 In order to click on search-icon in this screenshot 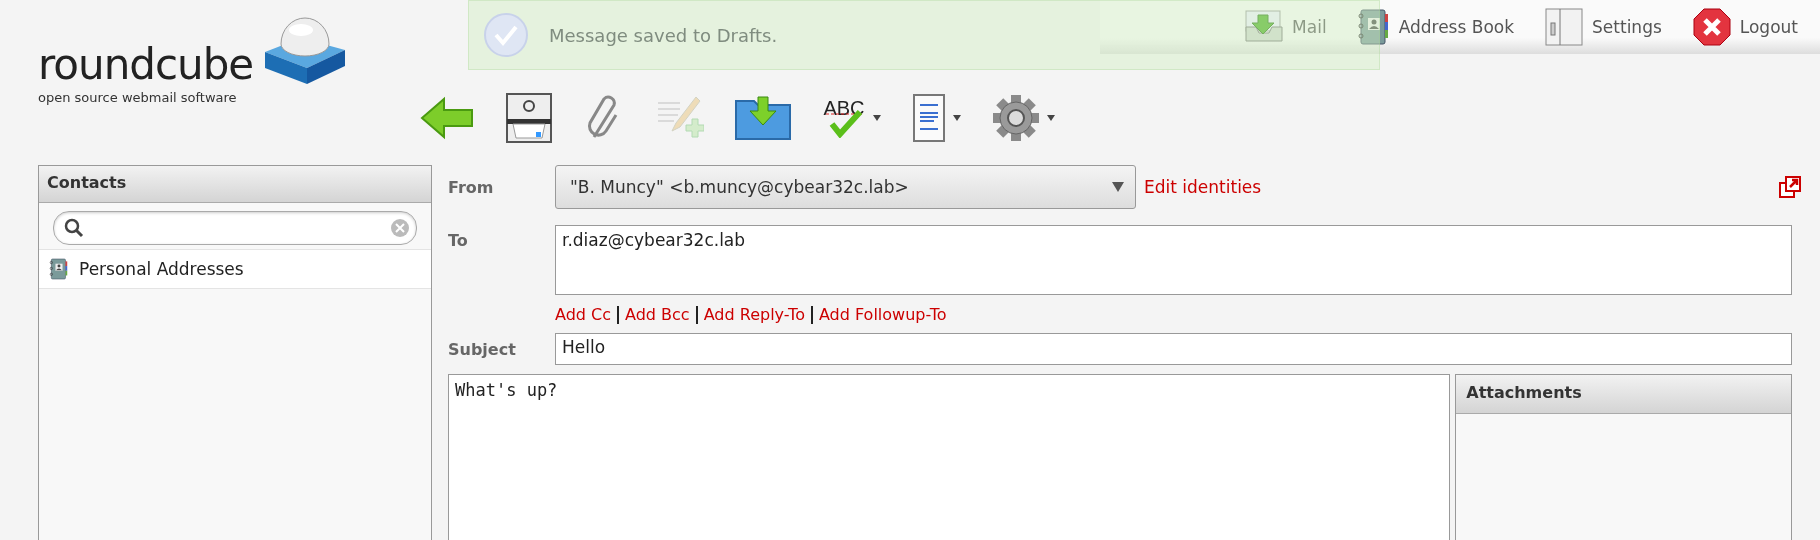, I will do `click(74, 228)`.